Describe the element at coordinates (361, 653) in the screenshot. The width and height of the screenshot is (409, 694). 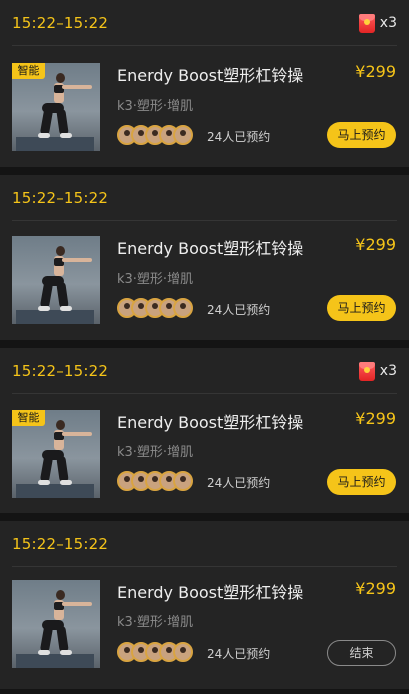
I see `ended-button: 结束` at that location.